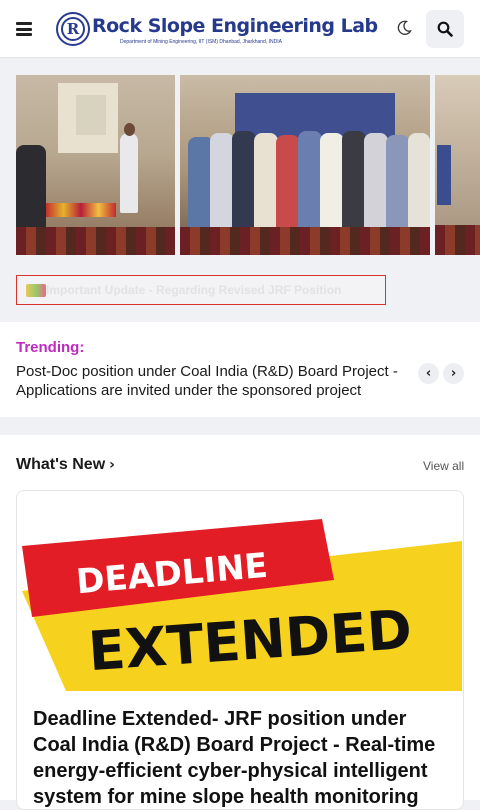  Describe the element at coordinates (404, 28) in the screenshot. I see `moon-icon` at that location.